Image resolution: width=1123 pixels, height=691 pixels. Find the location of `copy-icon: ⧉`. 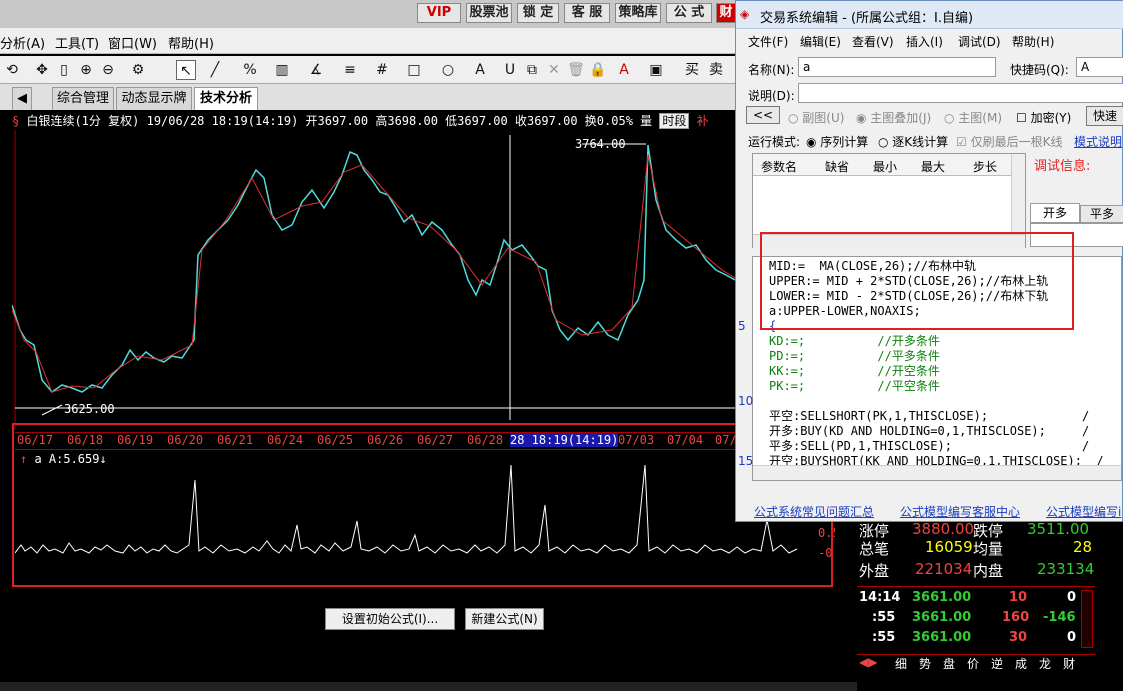

copy-icon: ⧉ is located at coordinates (532, 70).